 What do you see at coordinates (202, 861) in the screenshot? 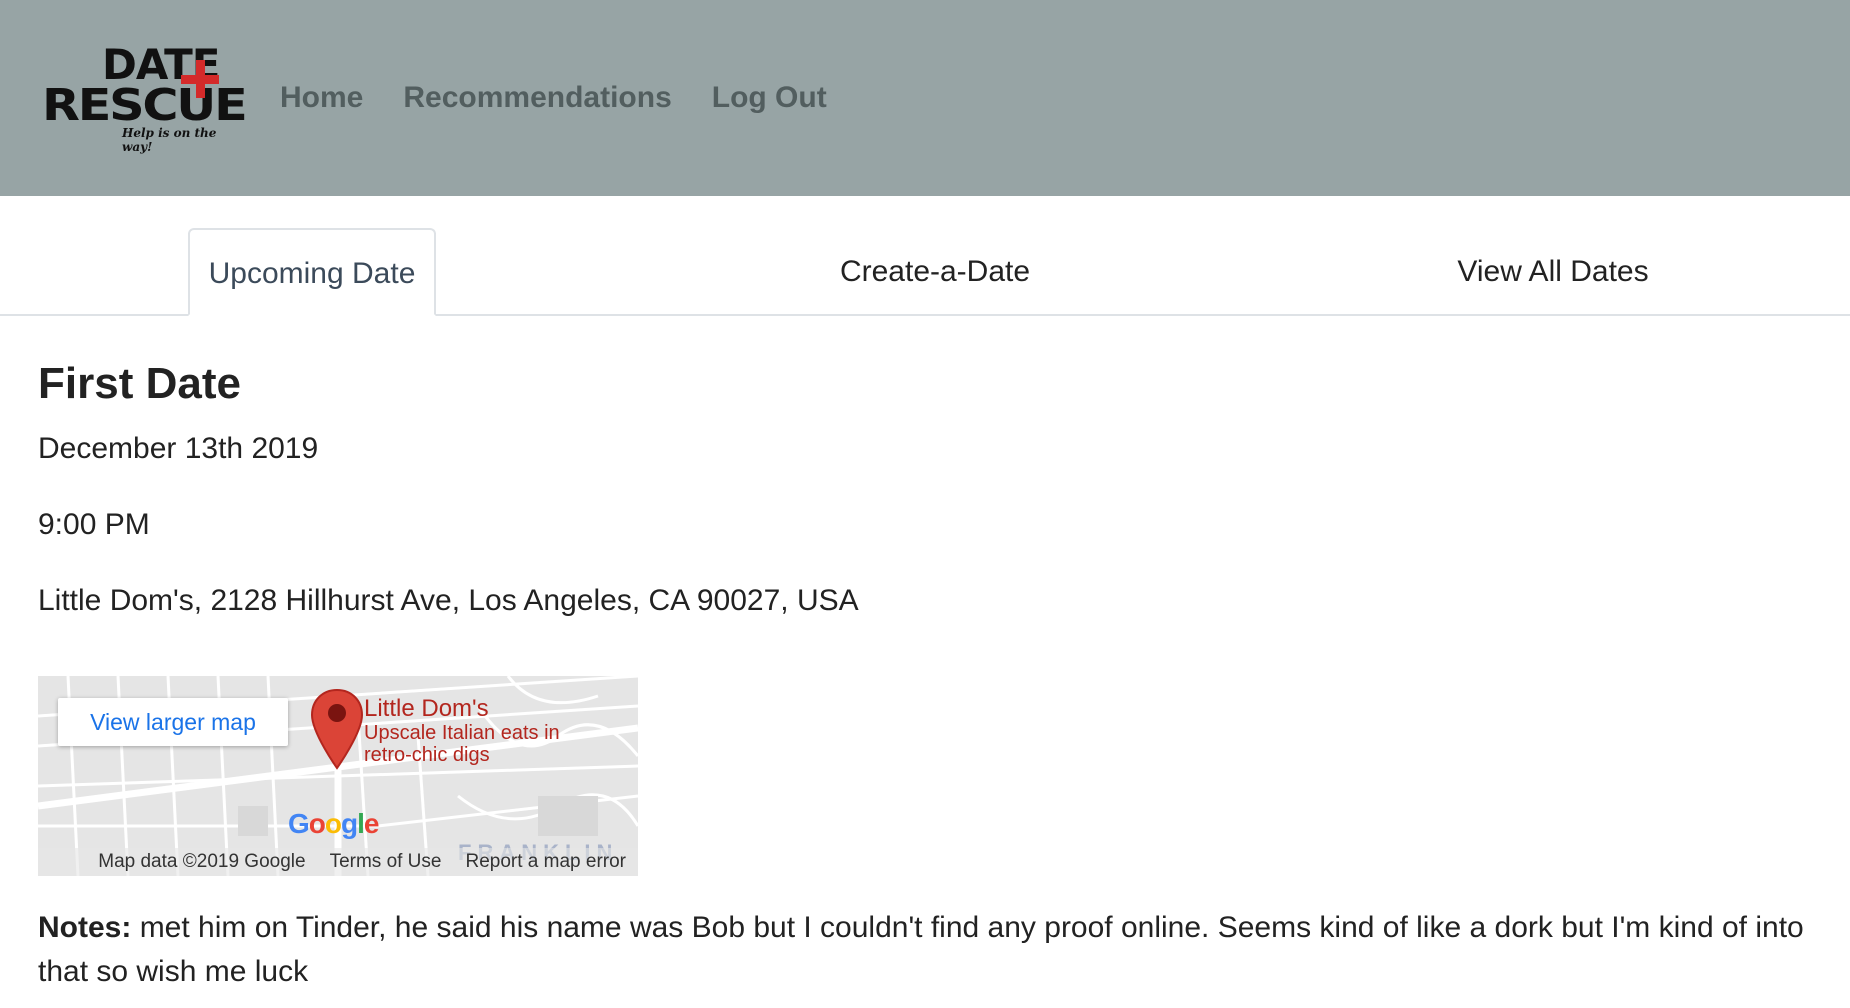
I see `map-data-attribution: Map data ©2019 Google` at bounding box center [202, 861].